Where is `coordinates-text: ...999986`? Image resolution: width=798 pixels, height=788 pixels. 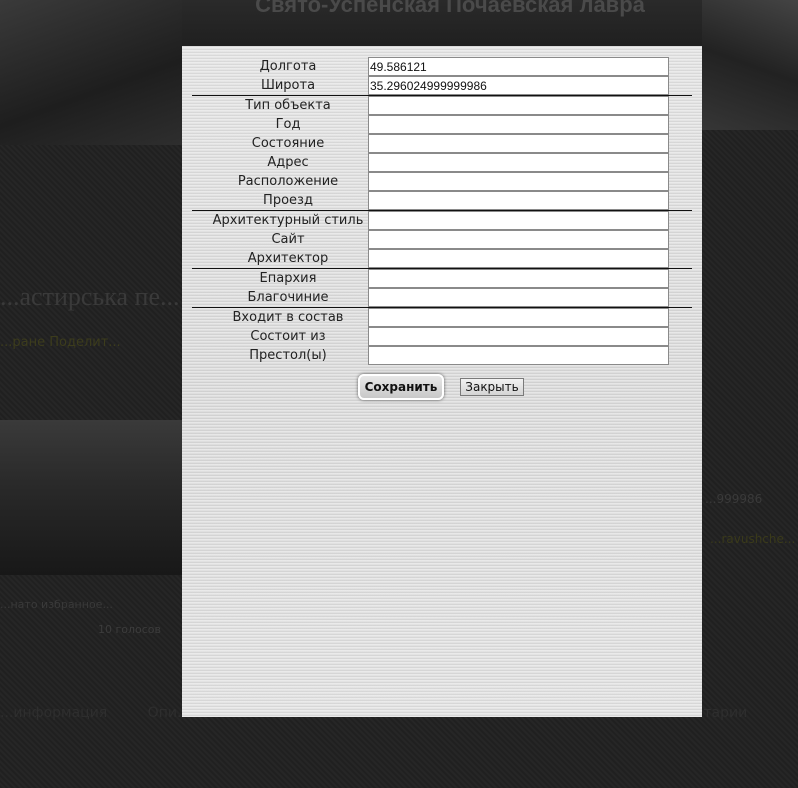
coordinates-text: ...999986 is located at coordinates (734, 499).